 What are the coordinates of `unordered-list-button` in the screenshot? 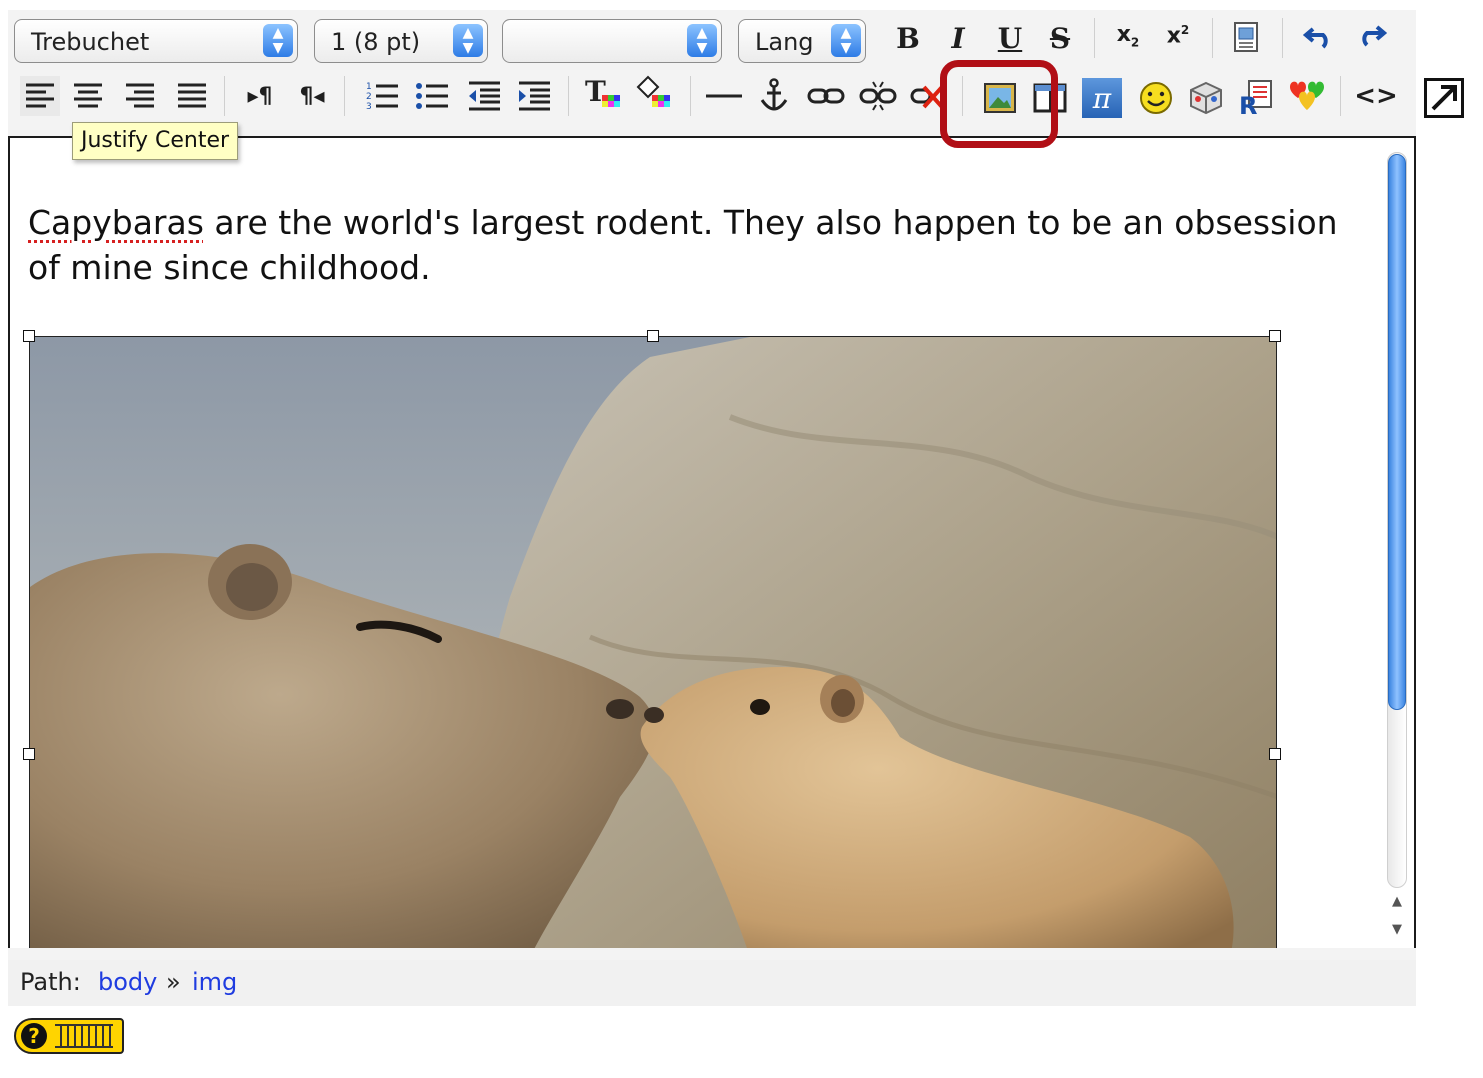 It's located at (432, 96).